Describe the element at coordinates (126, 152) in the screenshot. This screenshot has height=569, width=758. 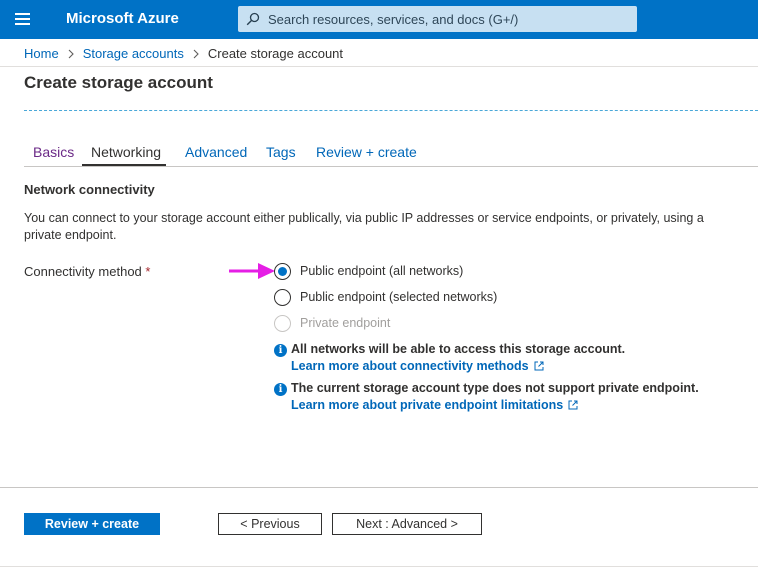
I see `tab-networking: Networking` at that location.